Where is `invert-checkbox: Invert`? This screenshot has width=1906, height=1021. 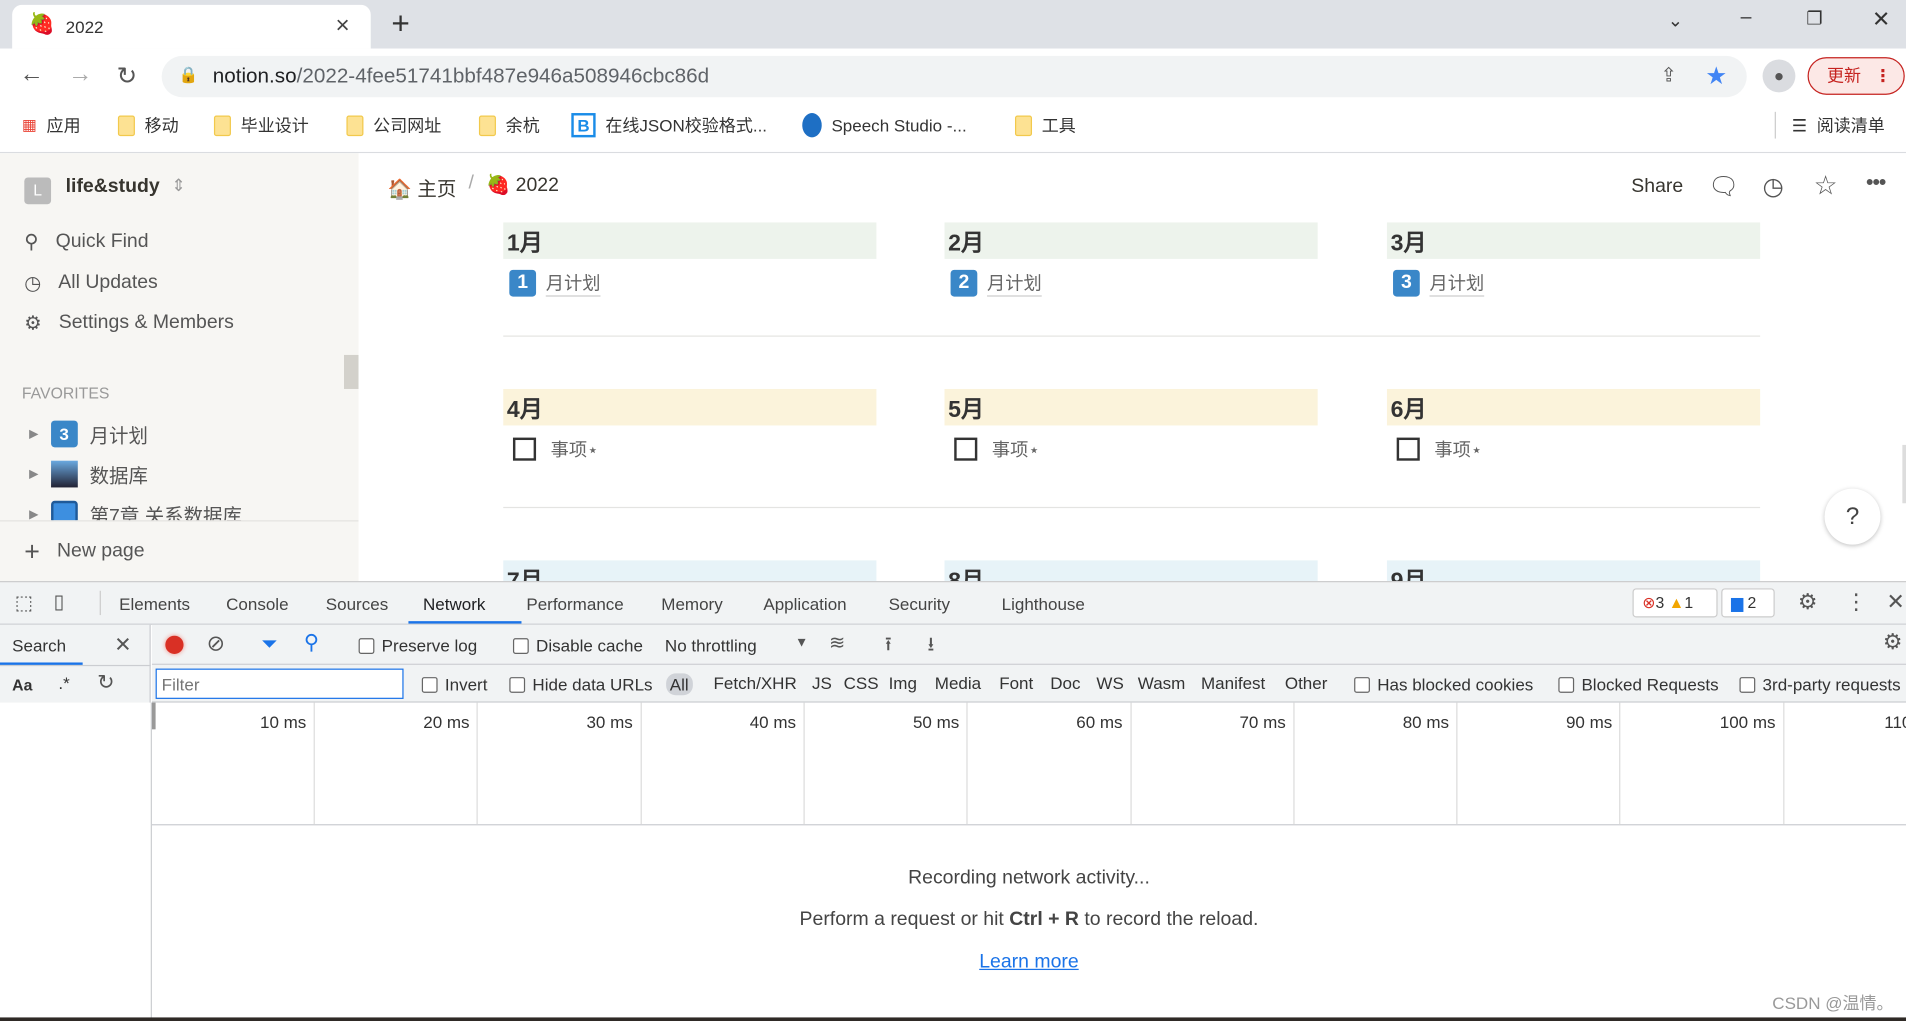
invert-checkbox: Invert is located at coordinates (454, 684).